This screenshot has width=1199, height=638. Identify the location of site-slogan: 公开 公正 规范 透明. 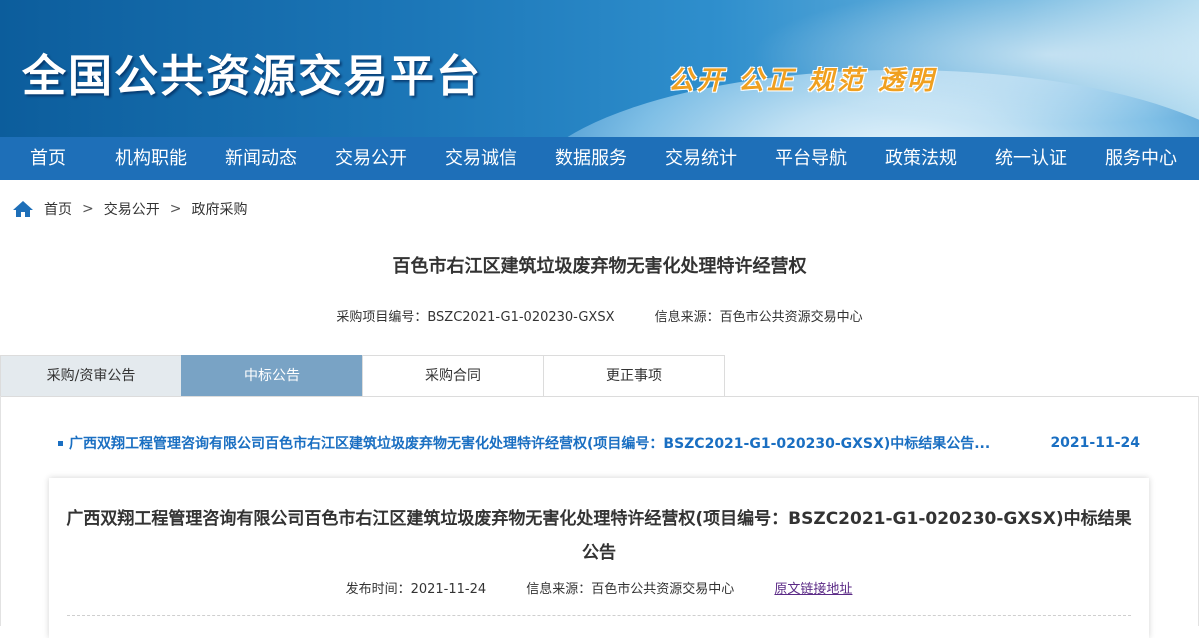
(802, 81).